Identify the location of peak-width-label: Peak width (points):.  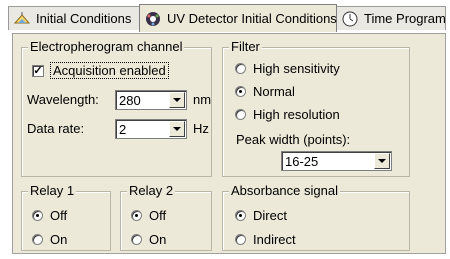
(293, 139).